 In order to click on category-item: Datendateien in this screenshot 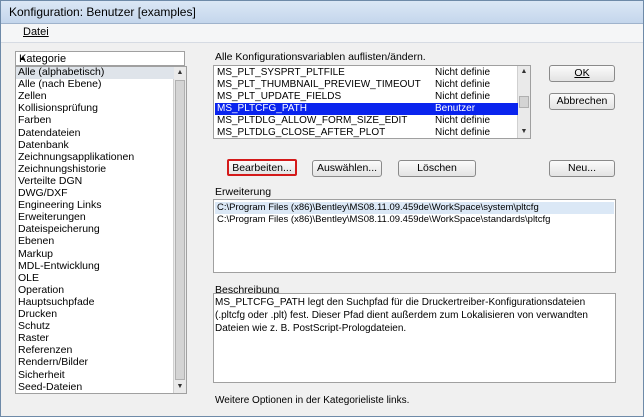, I will do `click(95, 133)`.